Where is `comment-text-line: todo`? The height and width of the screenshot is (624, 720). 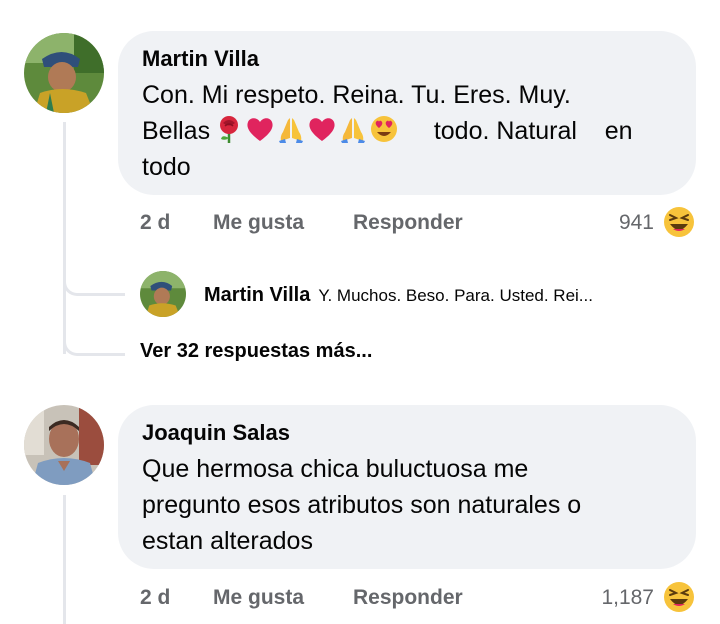 comment-text-line: todo is located at coordinates (166, 167).